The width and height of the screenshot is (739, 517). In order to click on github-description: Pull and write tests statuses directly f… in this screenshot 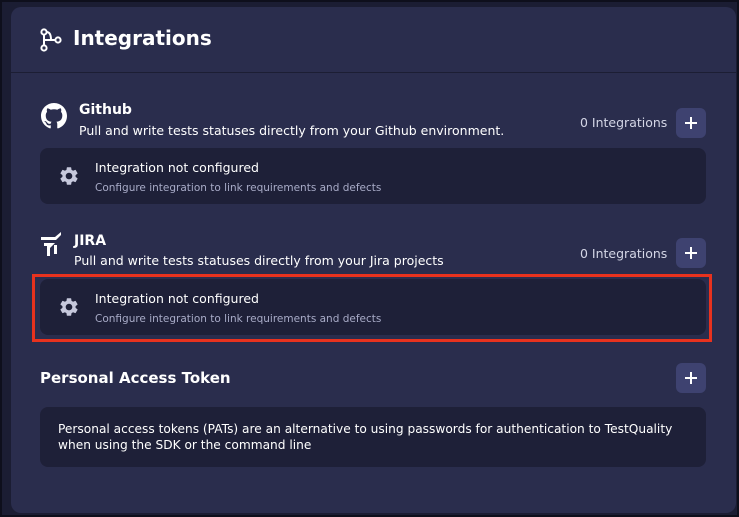, I will do `click(292, 130)`.